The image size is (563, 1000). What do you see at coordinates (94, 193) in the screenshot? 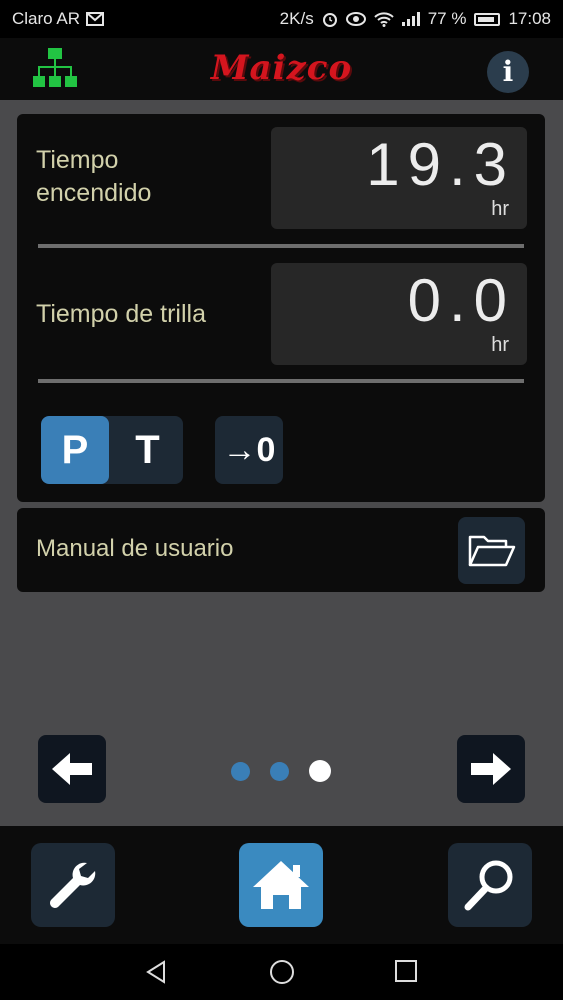
I see `engine-time-label-line2: encendido` at bounding box center [94, 193].